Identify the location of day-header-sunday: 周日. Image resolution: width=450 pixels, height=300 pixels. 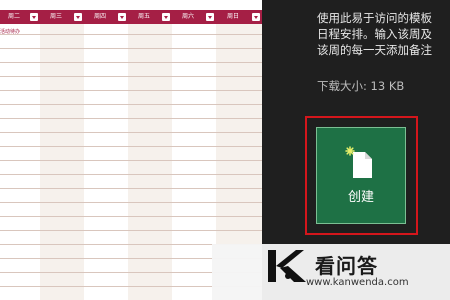
(239, 17).